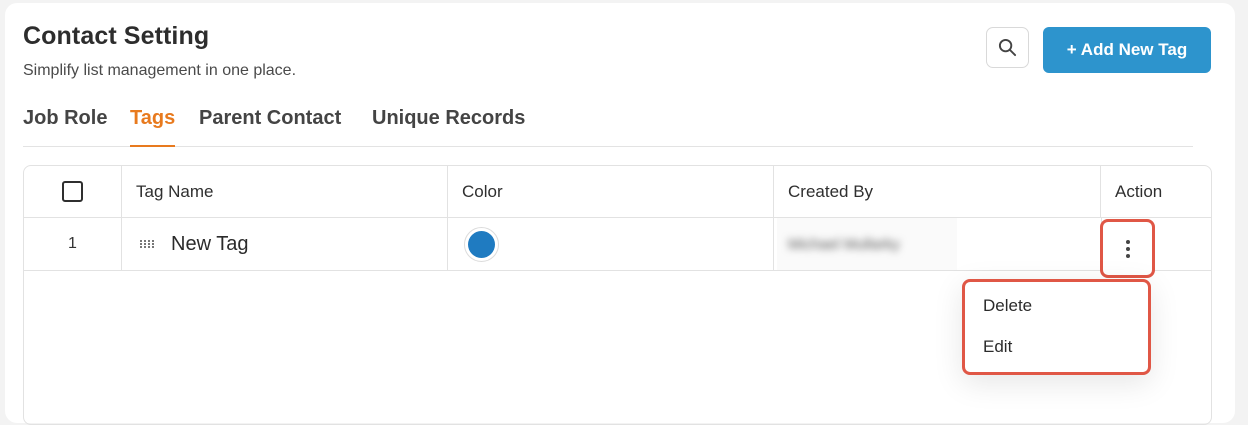 The width and height of the screenshot is (1248, 425). Describe the element at coordinates (611, 244) in the screenshot. I see `color-cell` at that location.